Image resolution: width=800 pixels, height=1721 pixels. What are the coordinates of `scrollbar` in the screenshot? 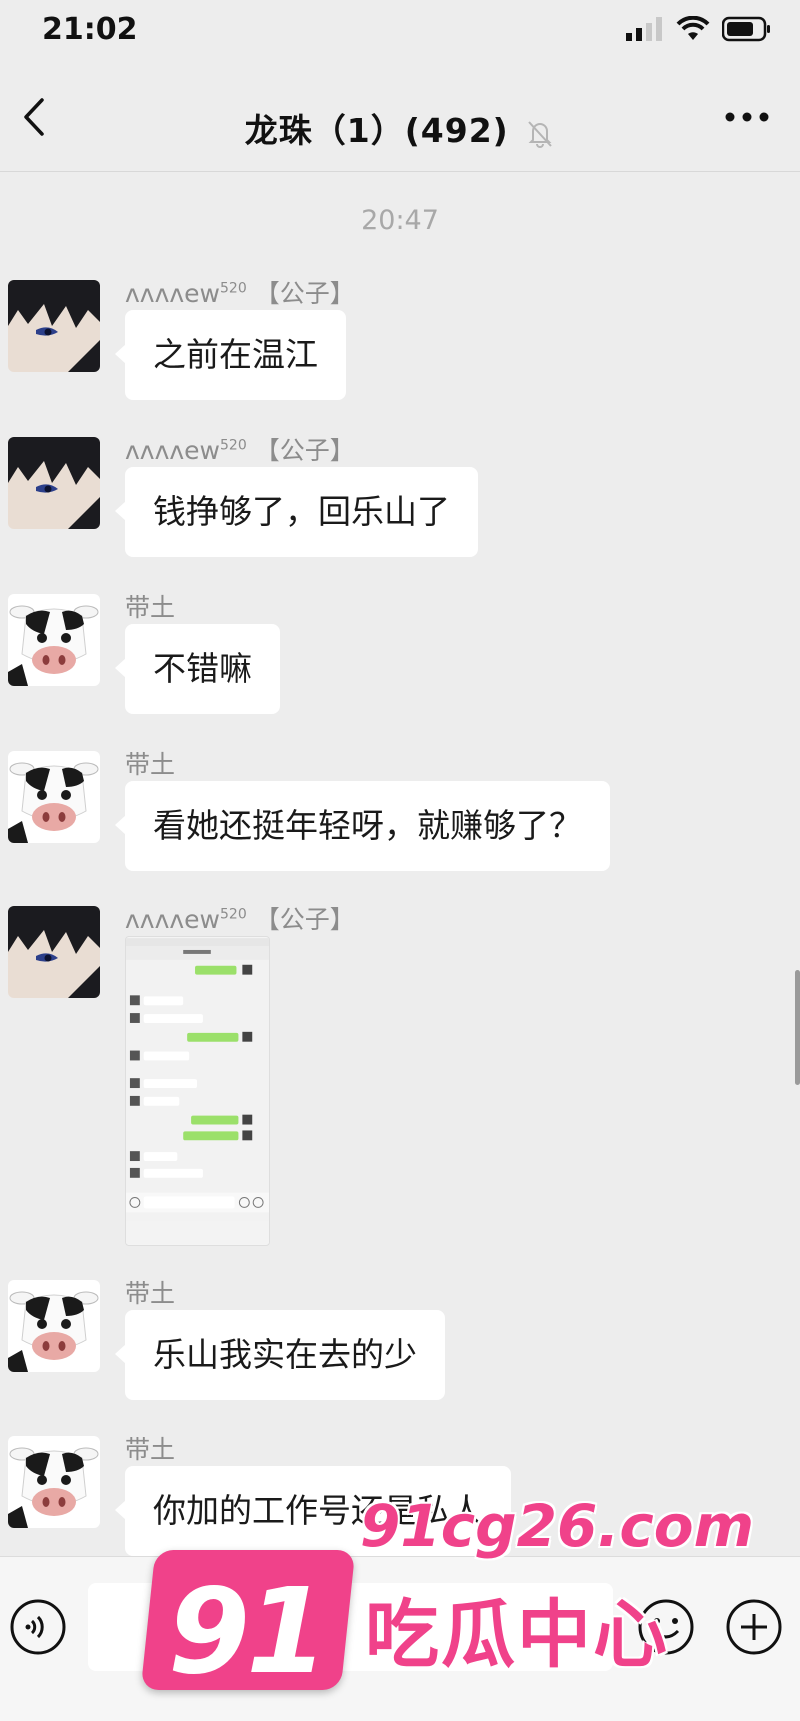 It's located at (797, 1027).